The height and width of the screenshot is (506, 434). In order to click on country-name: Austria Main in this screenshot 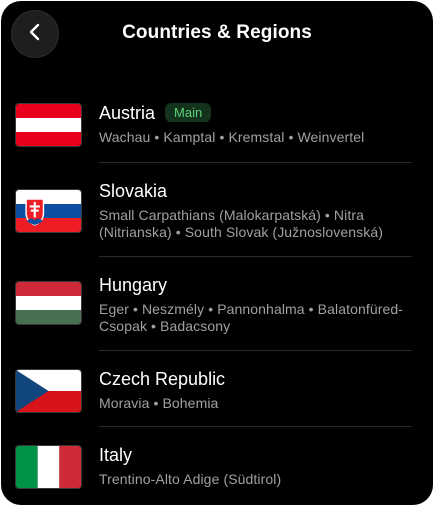, I will do `click(155, 113)`.